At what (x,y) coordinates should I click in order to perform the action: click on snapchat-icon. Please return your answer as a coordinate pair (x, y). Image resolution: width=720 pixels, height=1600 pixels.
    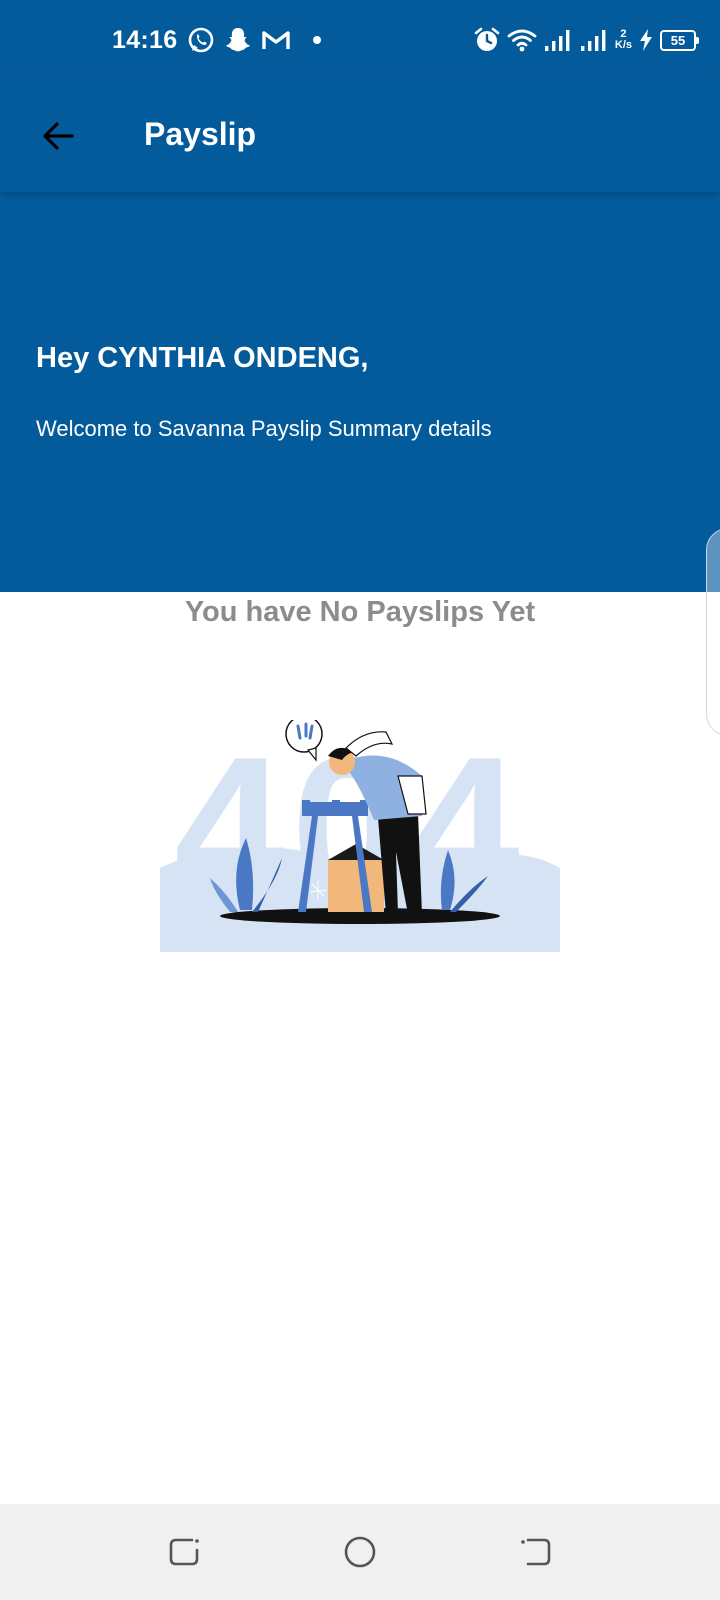
    Looking at the image, I should click on (238, 40).